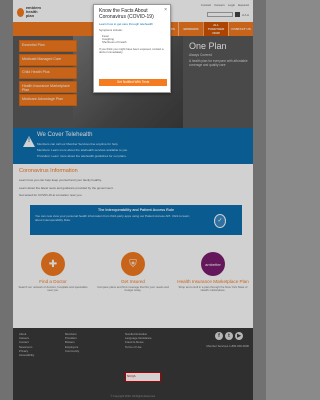 The height and width of the screenshot is (400, 320). Describe the element at coordinates (132, 24) in the screenshot. I see `modal-link: Learn how to get care through telehealth` at that location.